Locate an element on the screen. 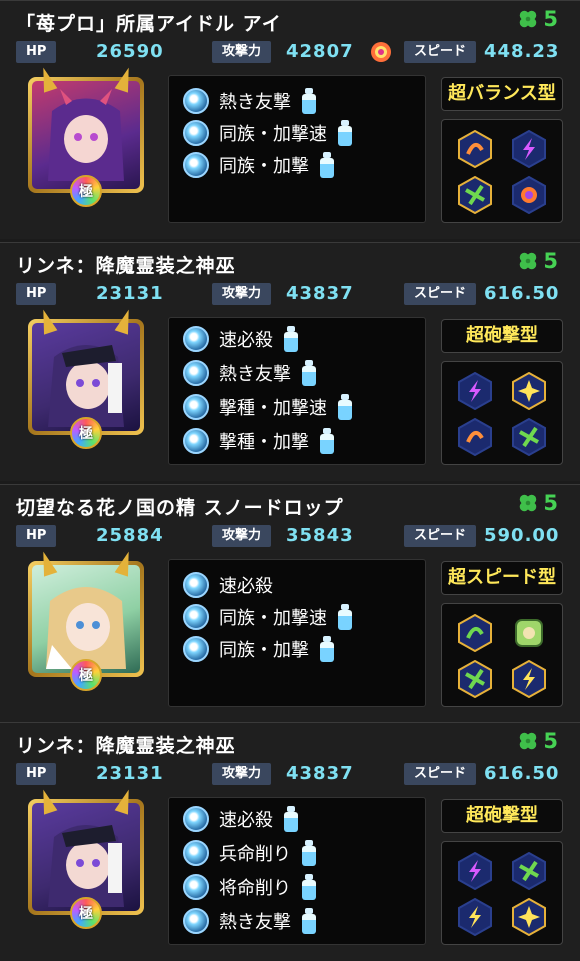 The image size is (580, 961). ability-label: 同族・加撃 is located at coordinates (264, 650).